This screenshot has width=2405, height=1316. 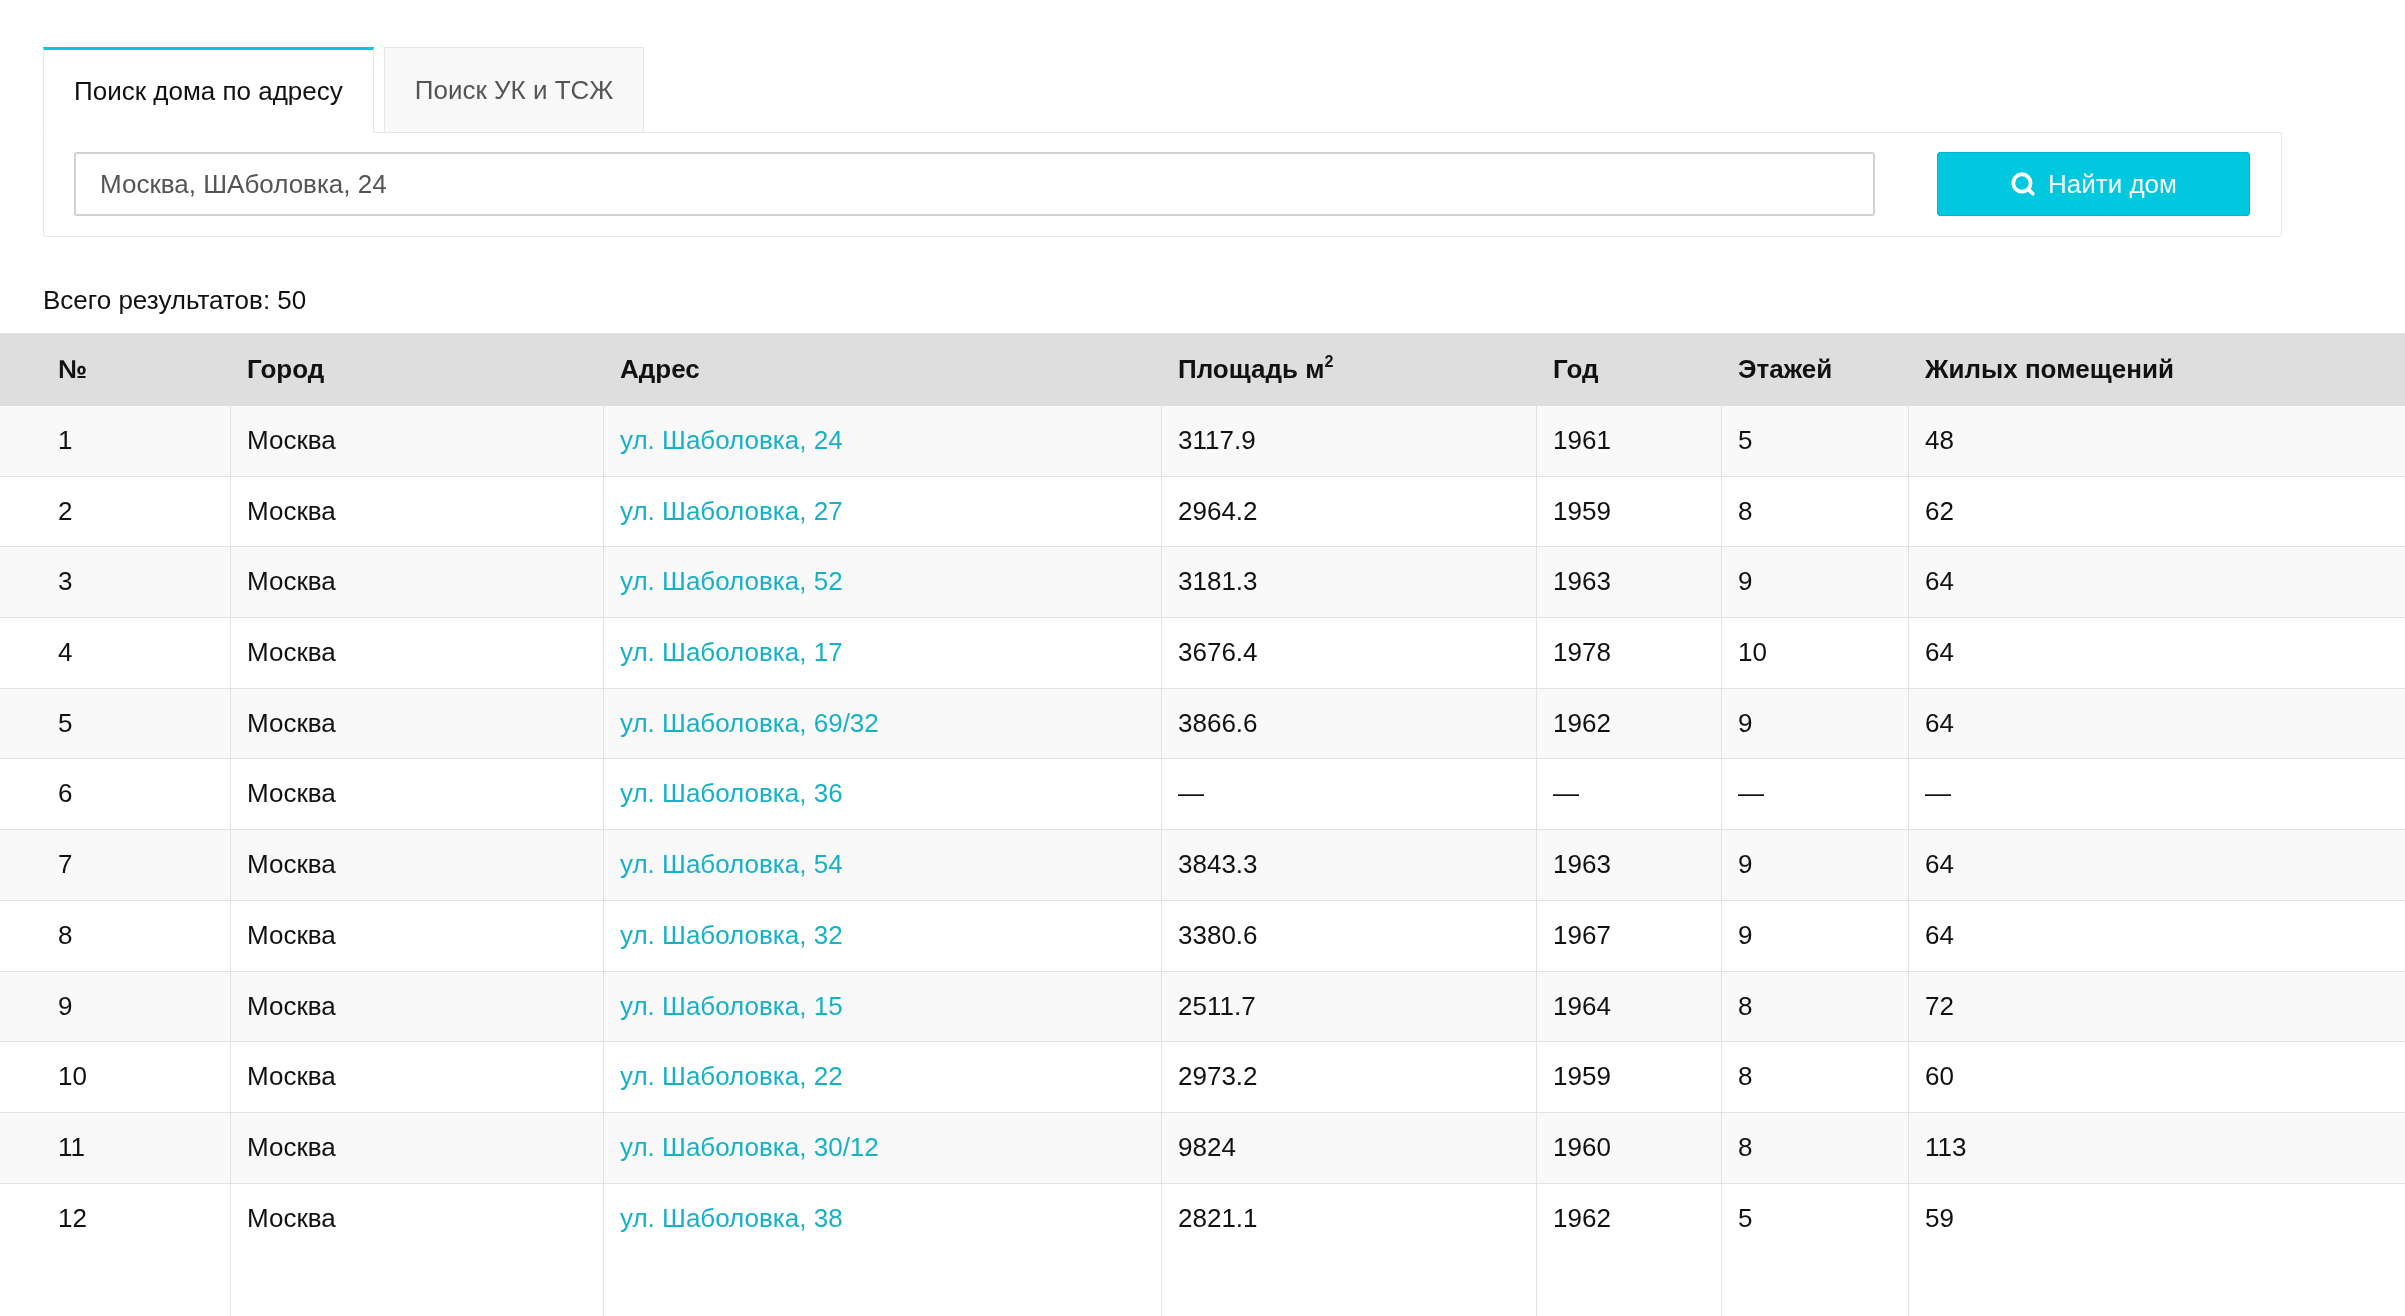 I want to click on table-cell: 1962, so click(x=1628, y=724).